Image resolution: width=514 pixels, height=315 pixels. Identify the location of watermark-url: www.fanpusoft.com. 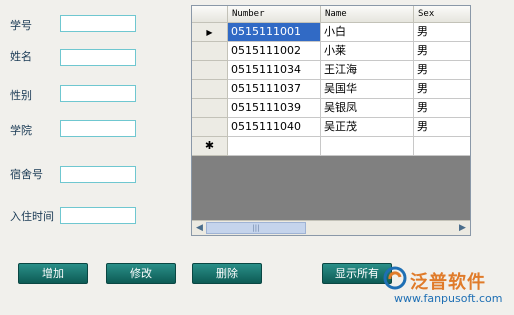
(448, 298).